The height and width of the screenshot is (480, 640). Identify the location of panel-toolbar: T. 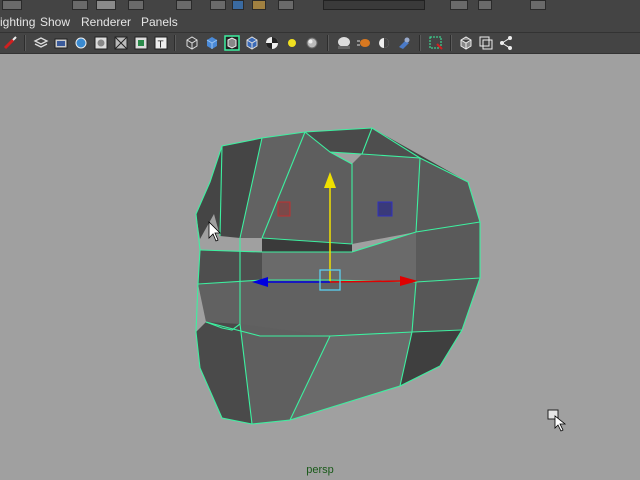
(320, 43).